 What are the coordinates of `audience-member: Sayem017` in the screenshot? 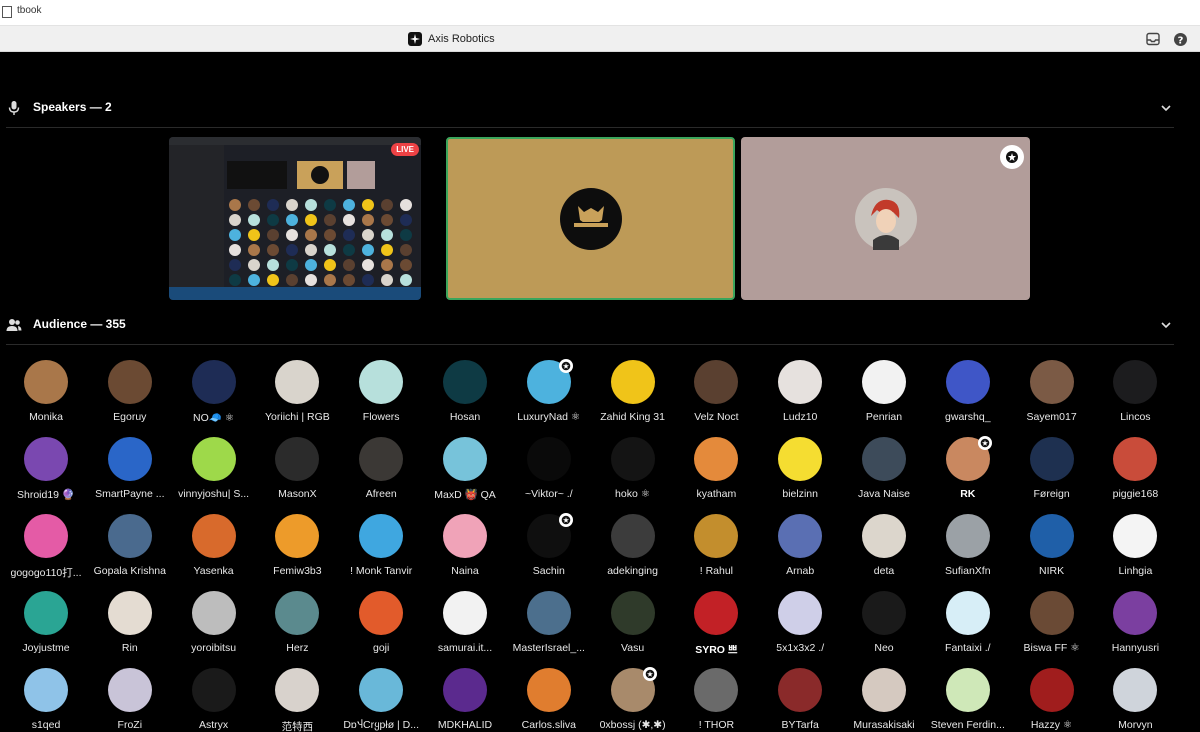 It's located at (1052, 395).